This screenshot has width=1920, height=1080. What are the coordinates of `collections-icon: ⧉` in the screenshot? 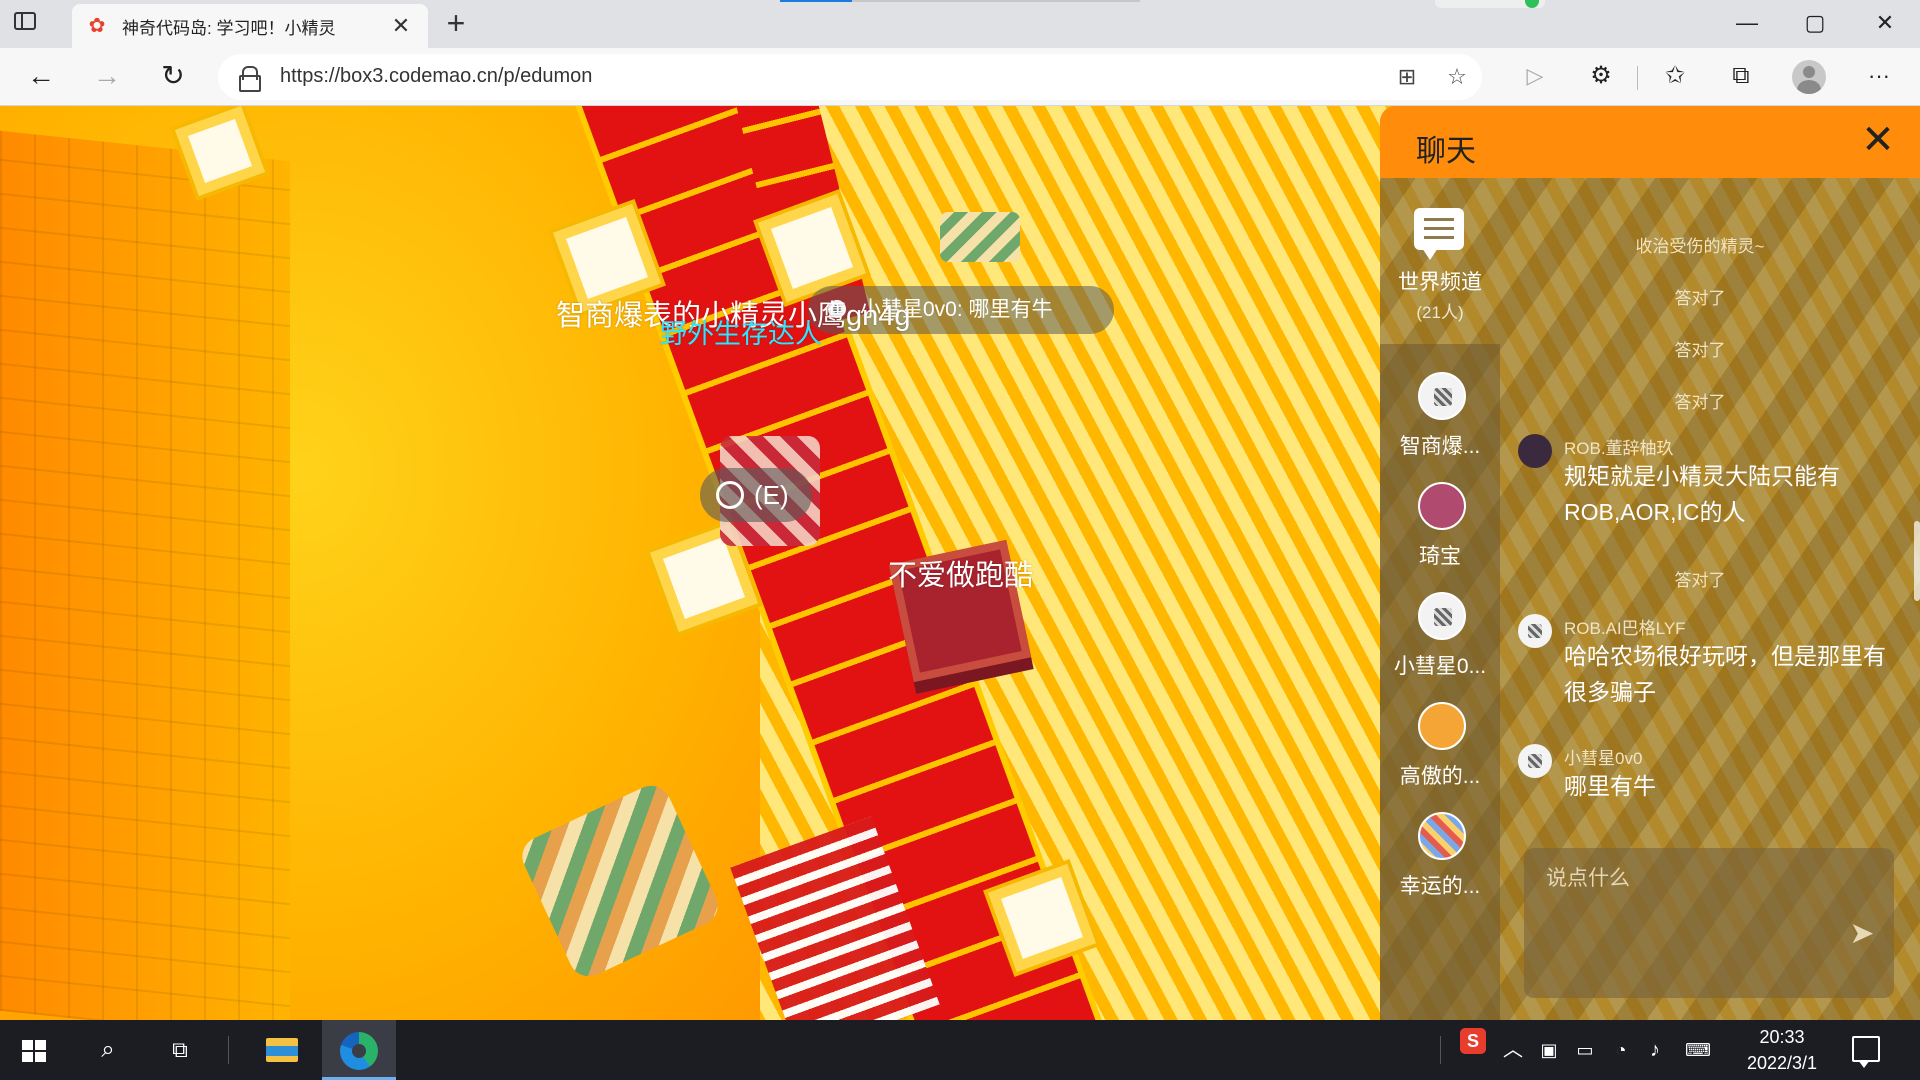 It's located at (1741, 77).